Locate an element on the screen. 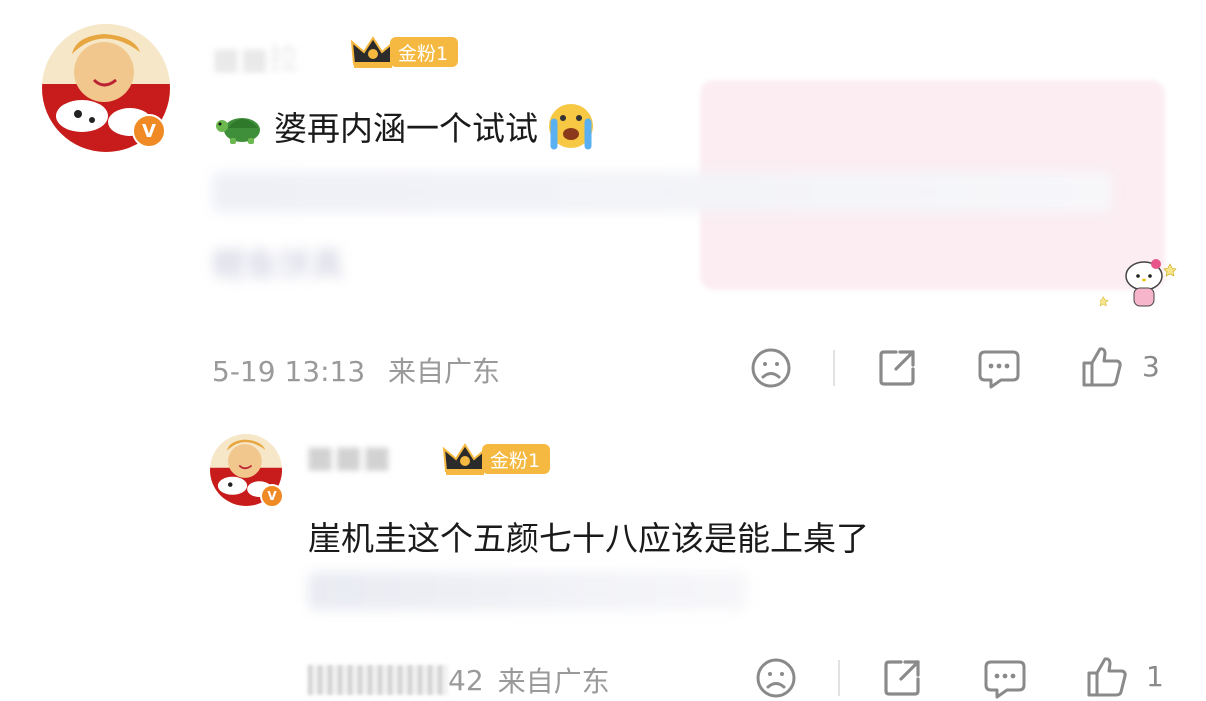 This screenshot has height=701, width=1206. timestamp: 5-19 13:13 is located at coordinates (289, 371).